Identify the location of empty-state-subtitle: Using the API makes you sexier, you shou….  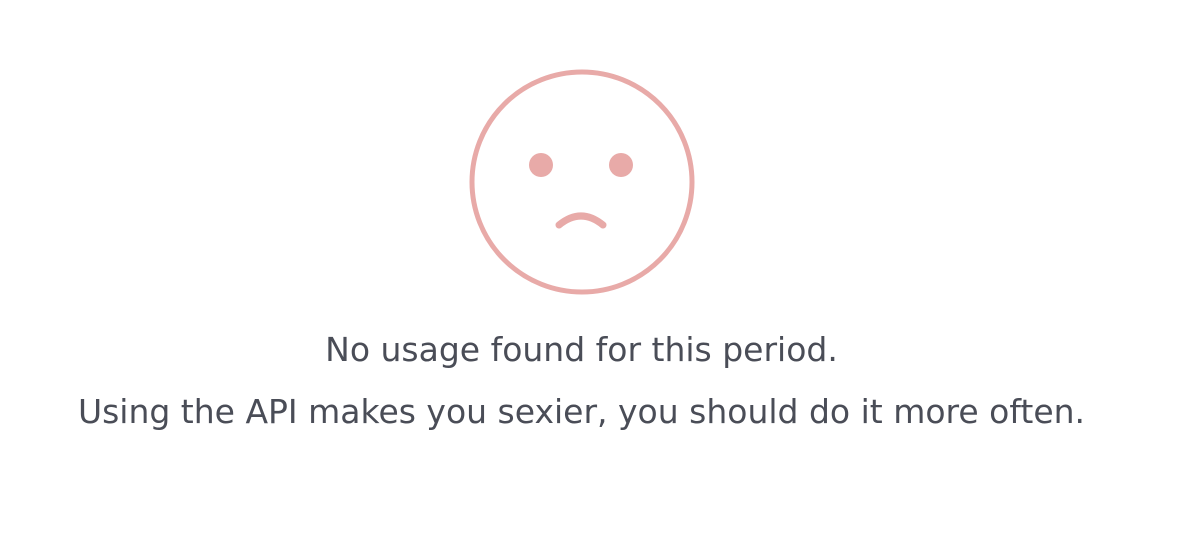
(581, 411).